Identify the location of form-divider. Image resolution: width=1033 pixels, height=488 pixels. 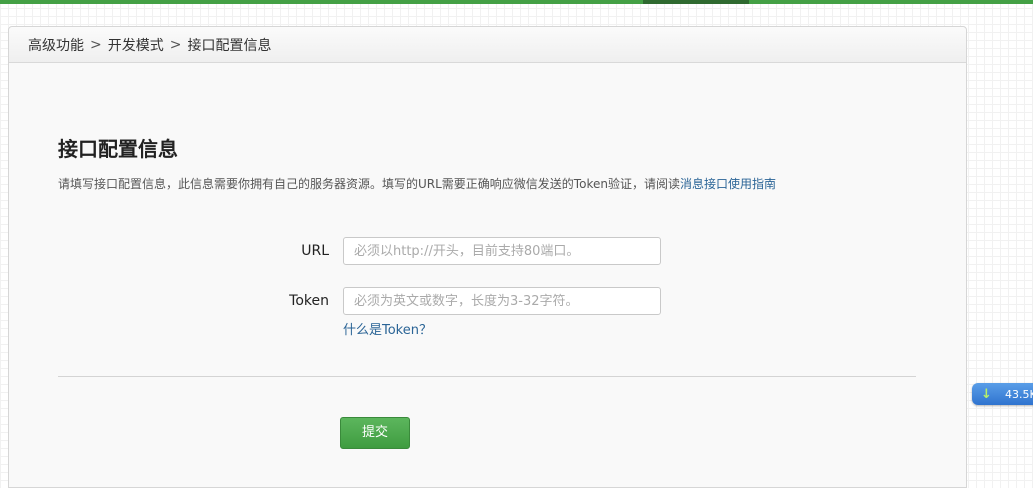
(487, 376).